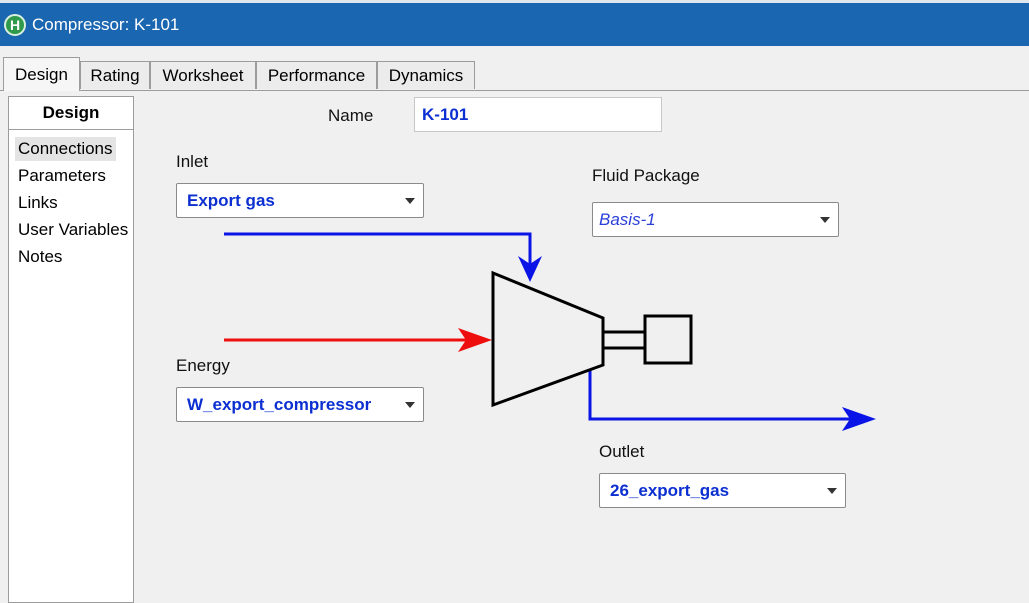 The image size is (1029, 603). What do you see at coordinates (725, 392) in the screenshot?
I see `outlet-stream-line` at bounding box center [725, 392].